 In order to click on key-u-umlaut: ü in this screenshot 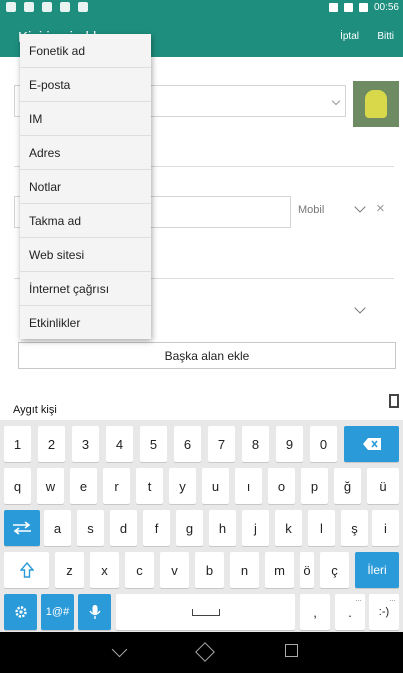, I will do `click(383, 486)`.